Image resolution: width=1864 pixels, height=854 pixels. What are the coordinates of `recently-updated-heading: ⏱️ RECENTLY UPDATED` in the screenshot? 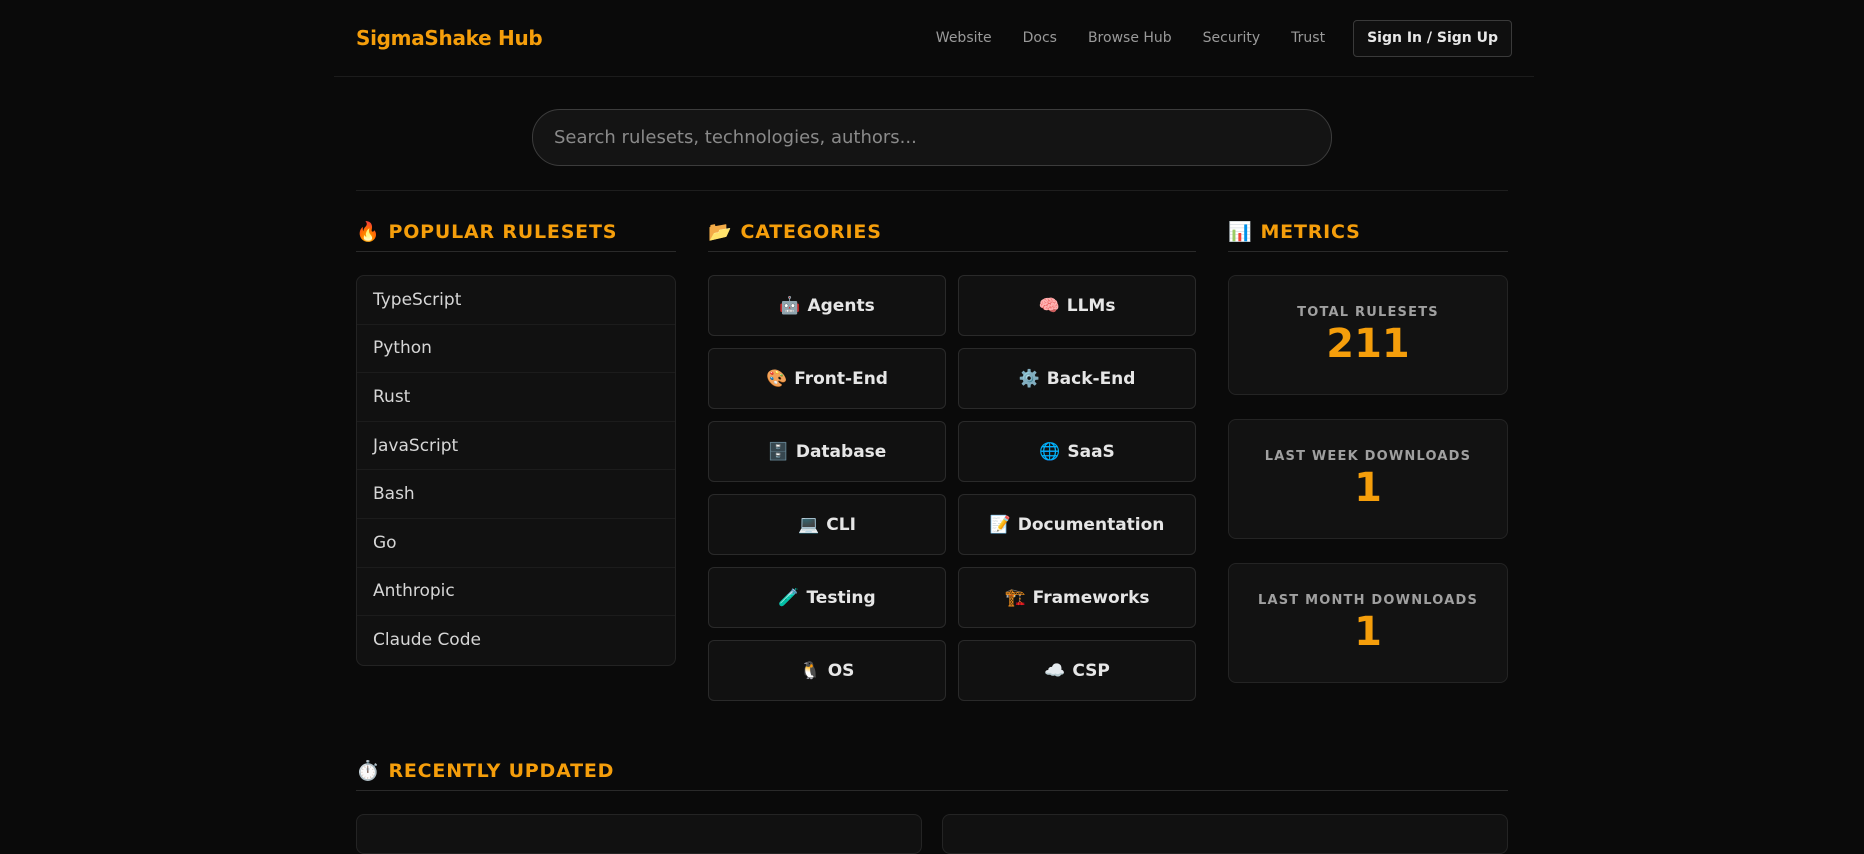 It's located at (932, 773).